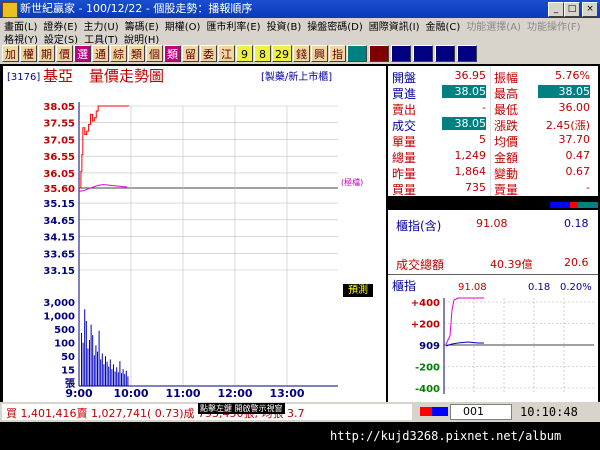  I want to click on volume-tick-label: 1,000, so click(59, 317).